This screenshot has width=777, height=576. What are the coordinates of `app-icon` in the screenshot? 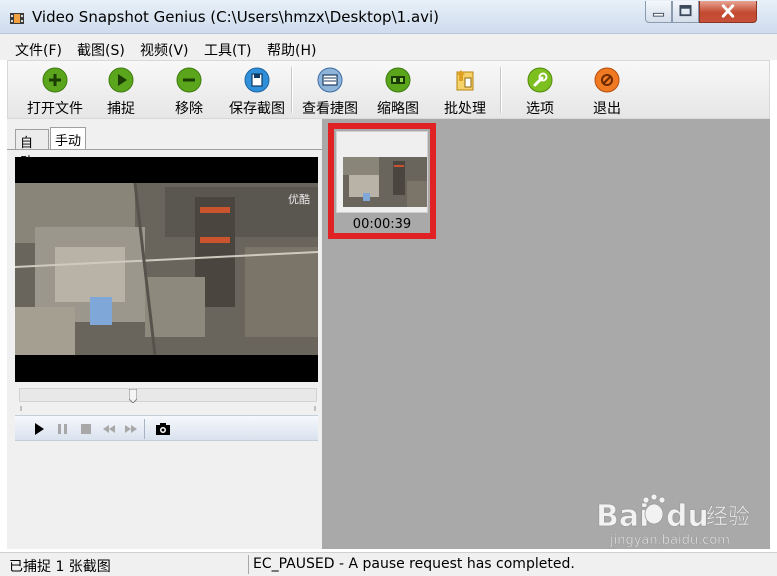 It's located at (17, 18).